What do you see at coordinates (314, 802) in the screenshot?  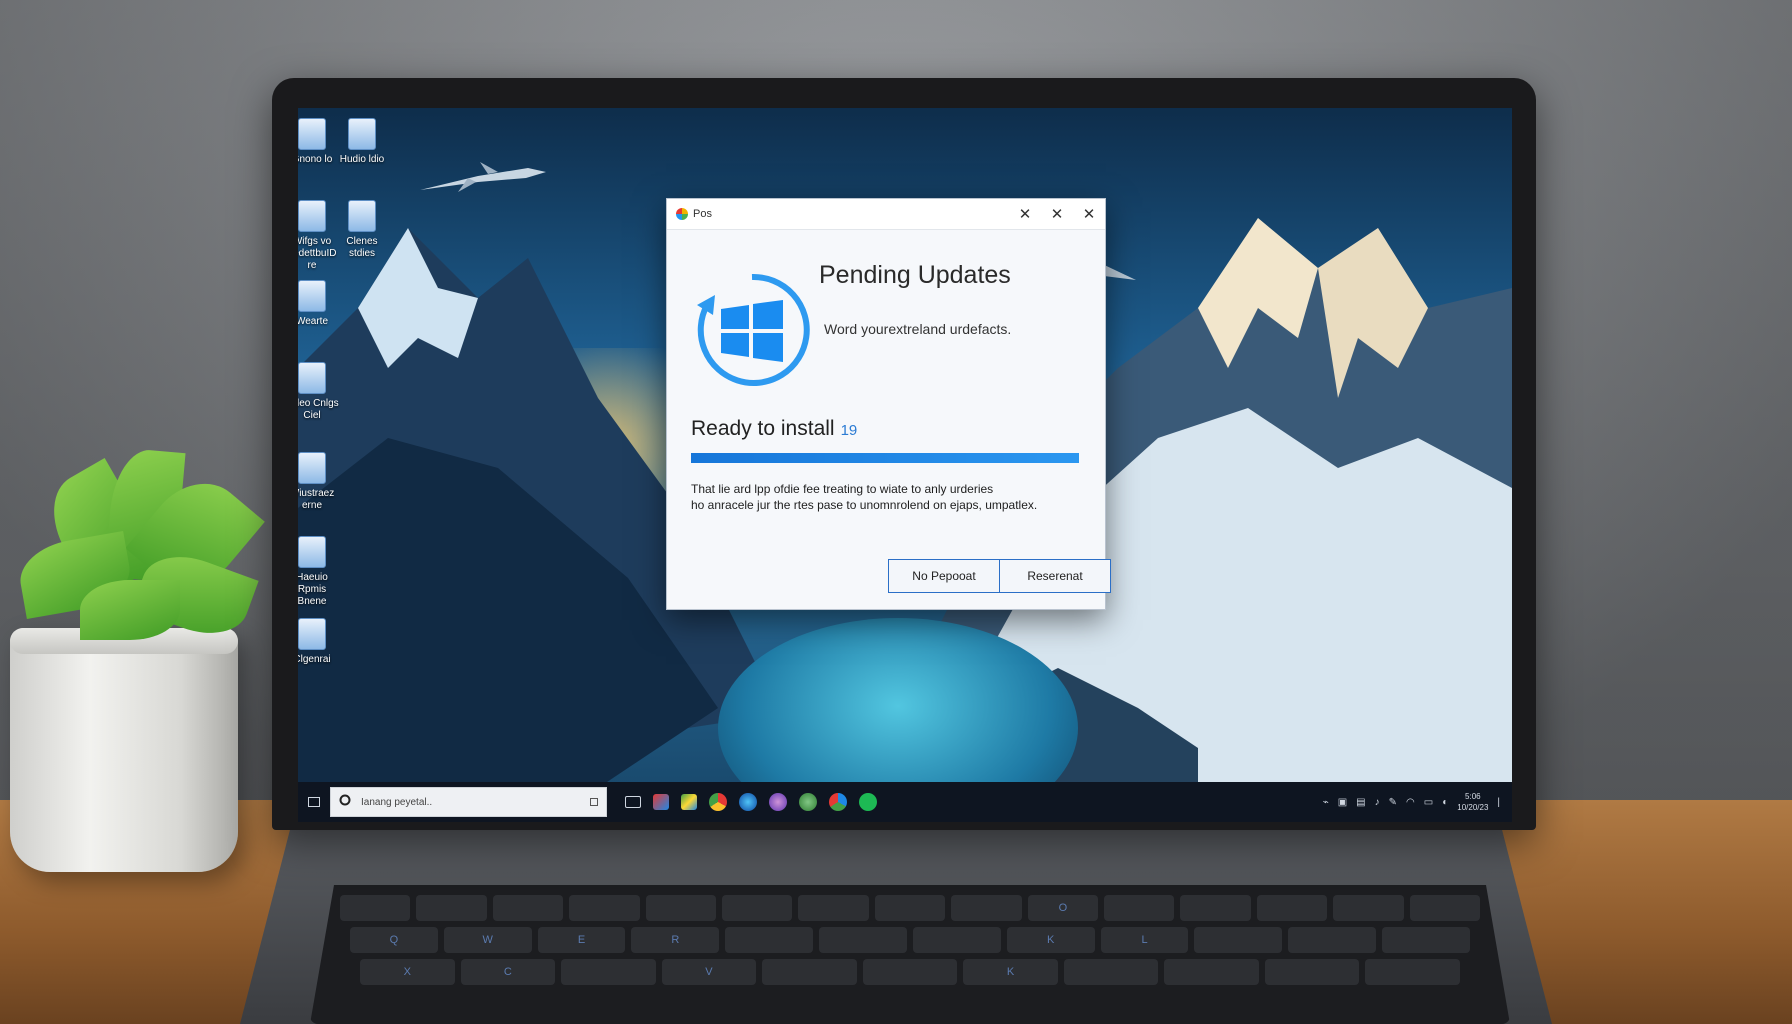 I see `task-view-button` at bounding box center [314, 802].